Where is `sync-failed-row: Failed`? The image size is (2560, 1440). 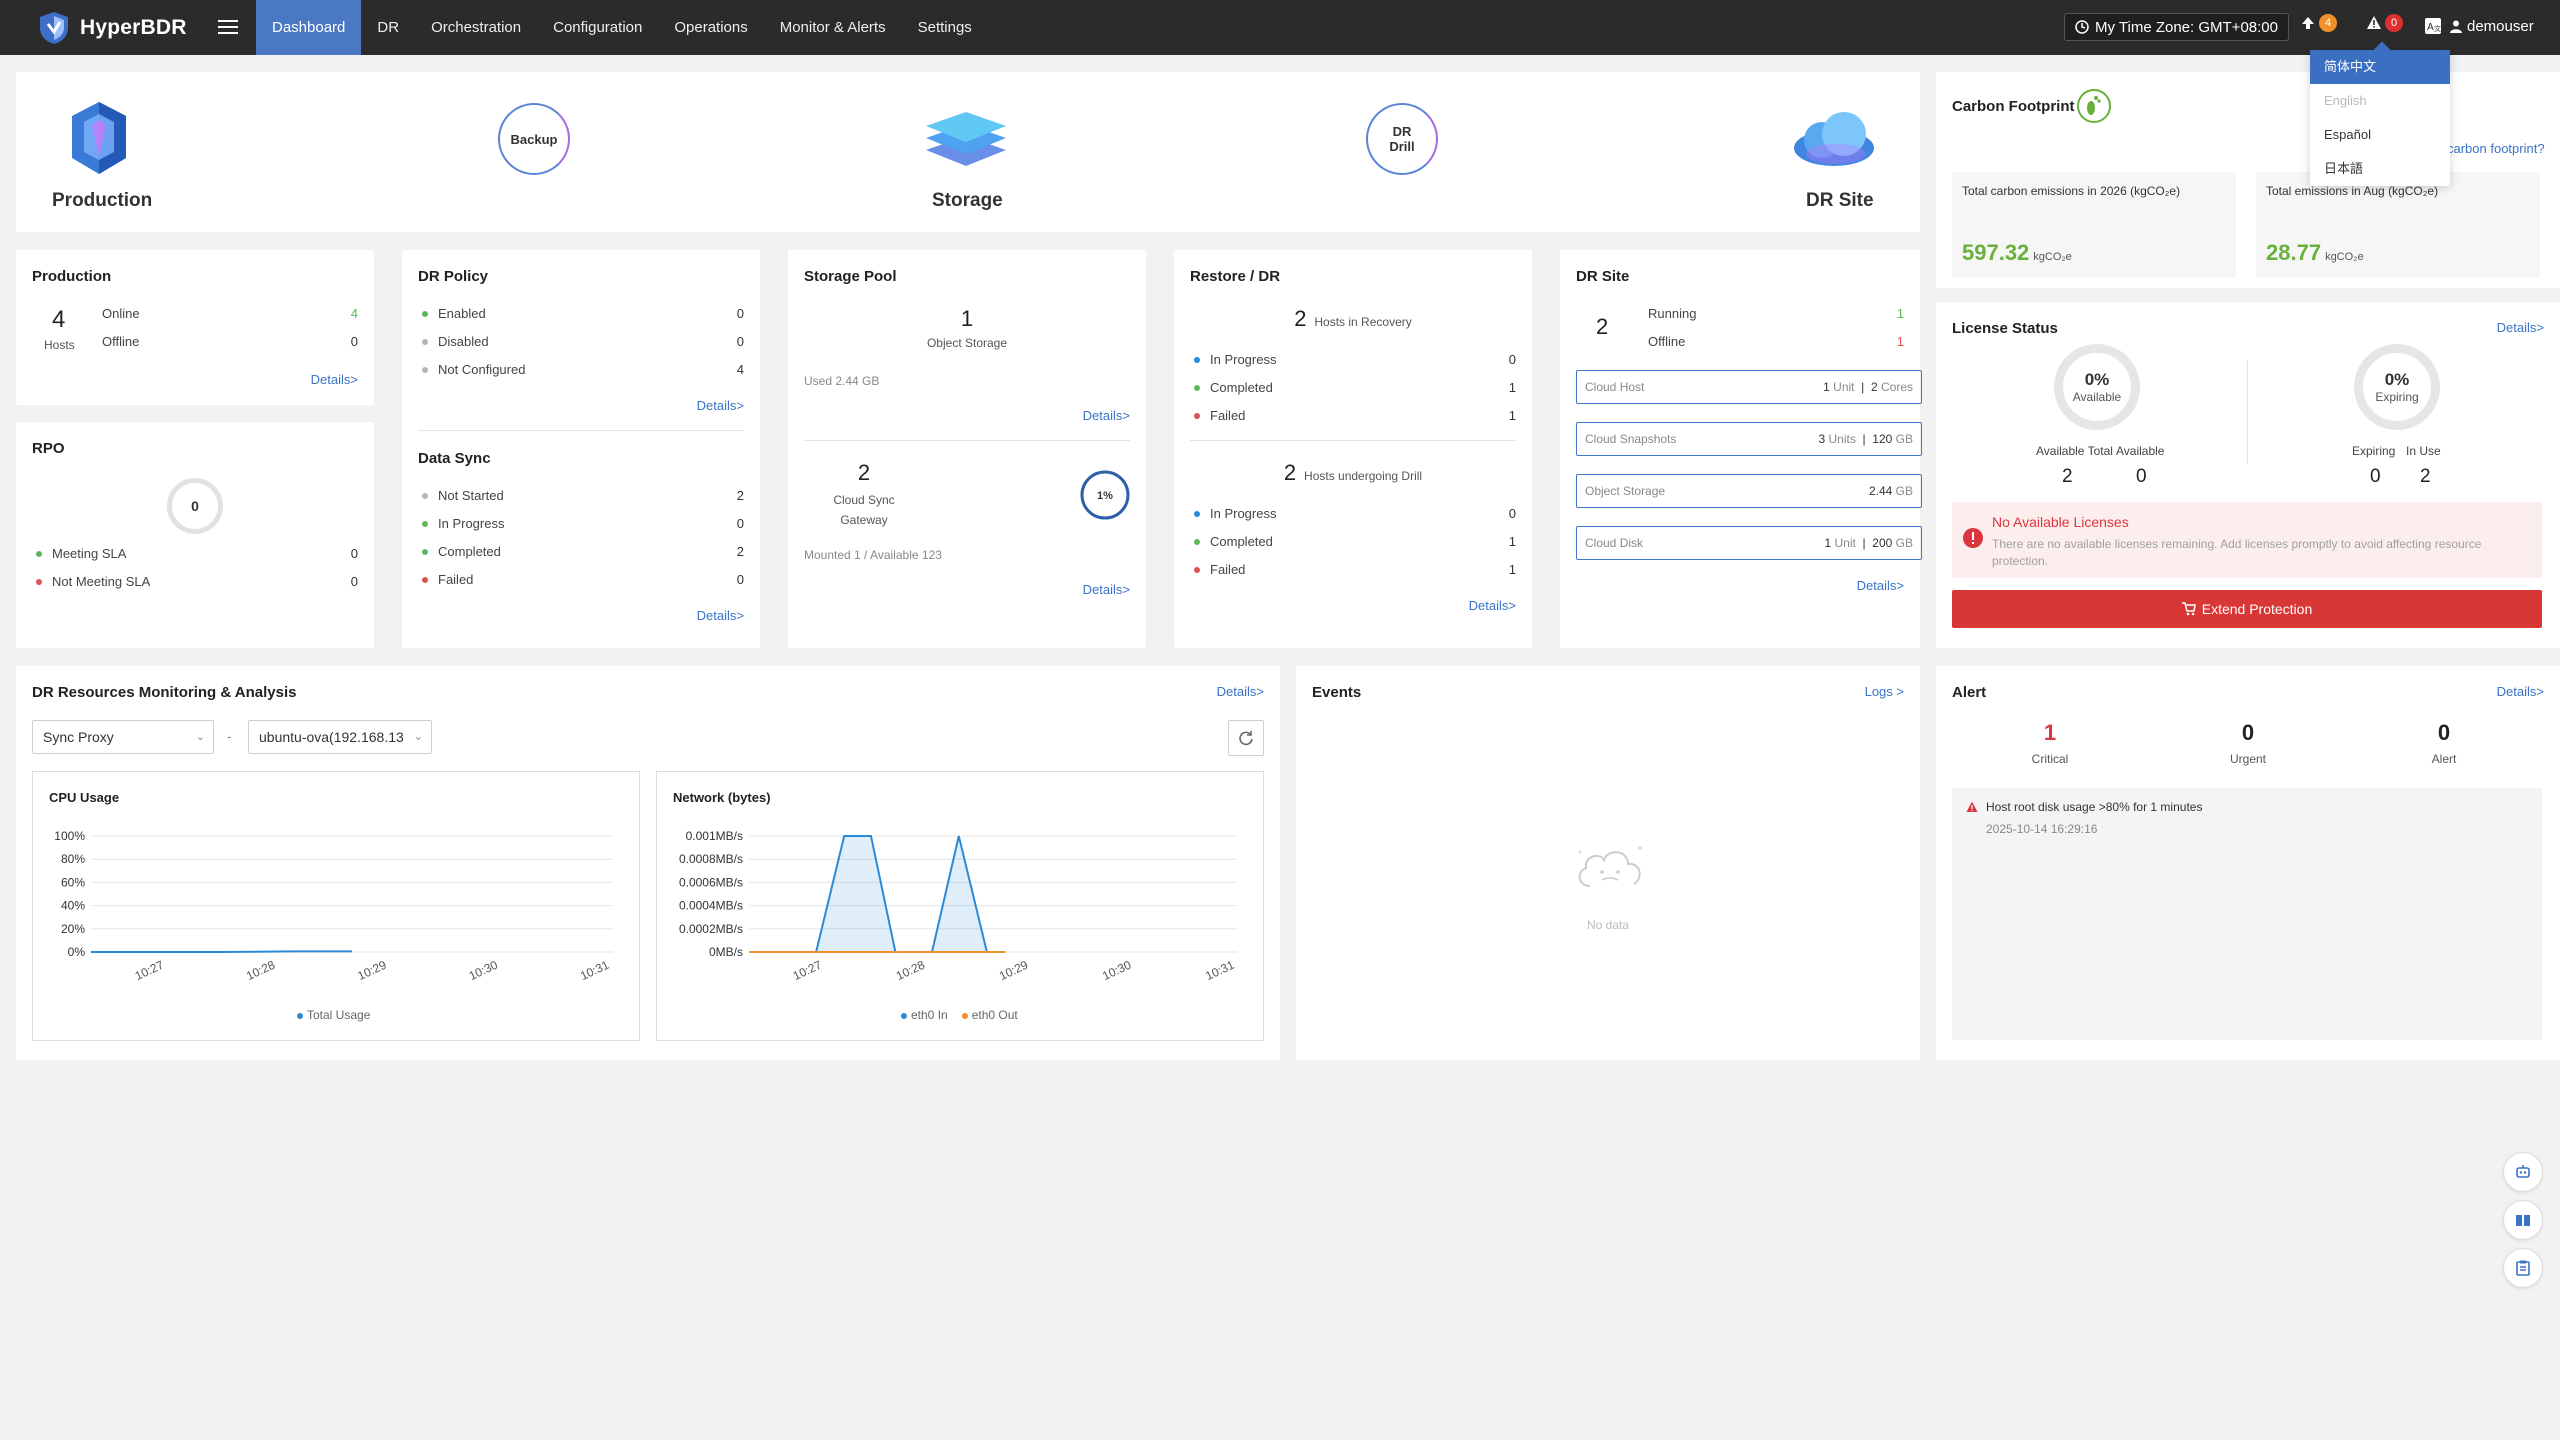 sync-failed-row: Failed is located at coordinates (447, 579).